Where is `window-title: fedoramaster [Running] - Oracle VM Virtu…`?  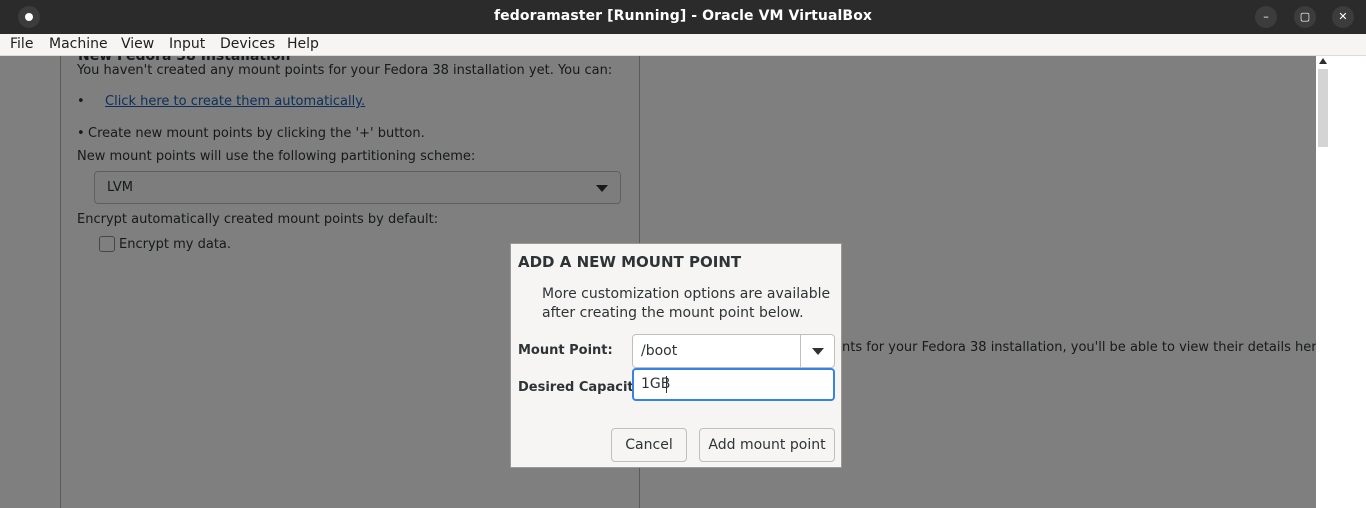
window-title: fedoramaster [Running] - Oracle VM Virtu… is located at coordinates (683, 16).